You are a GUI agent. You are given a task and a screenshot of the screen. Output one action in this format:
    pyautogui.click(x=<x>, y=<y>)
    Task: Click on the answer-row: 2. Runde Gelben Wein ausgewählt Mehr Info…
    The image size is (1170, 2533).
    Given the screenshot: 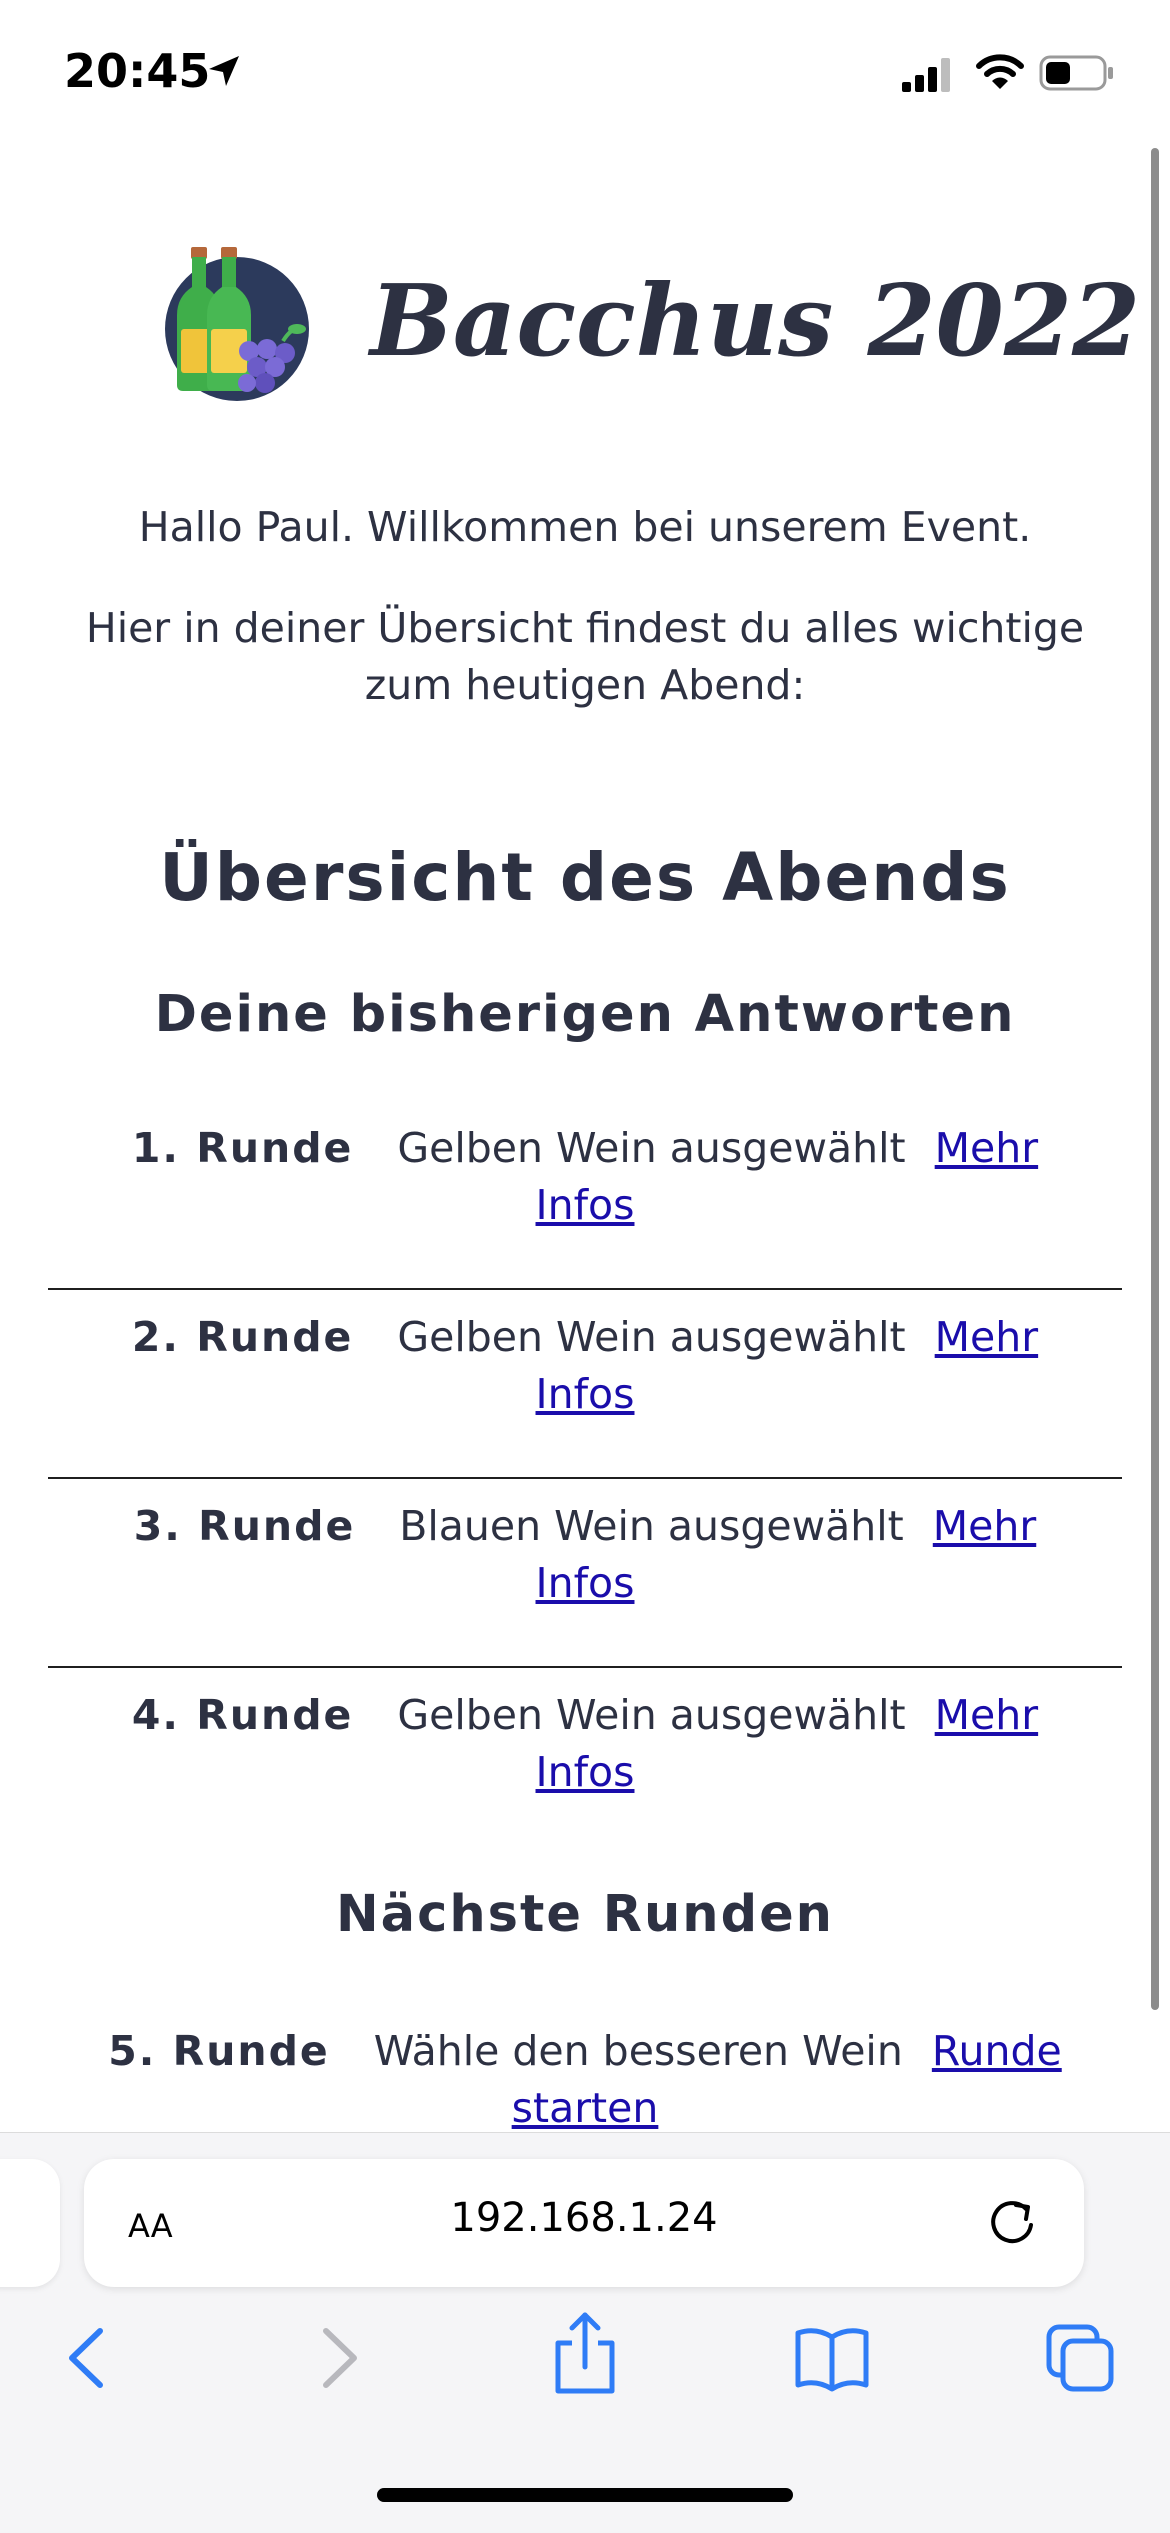 What is the action you would take?
    pyautogui.click(x=585, y=1384)
    